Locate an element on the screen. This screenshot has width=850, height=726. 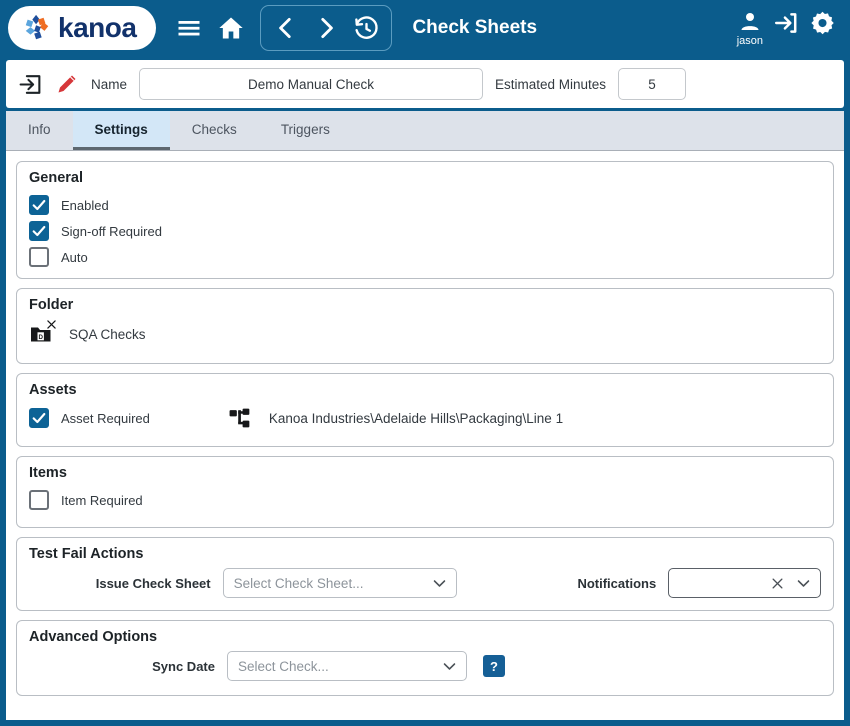
asset-required-checkbox is located at coordinates (39, 418).